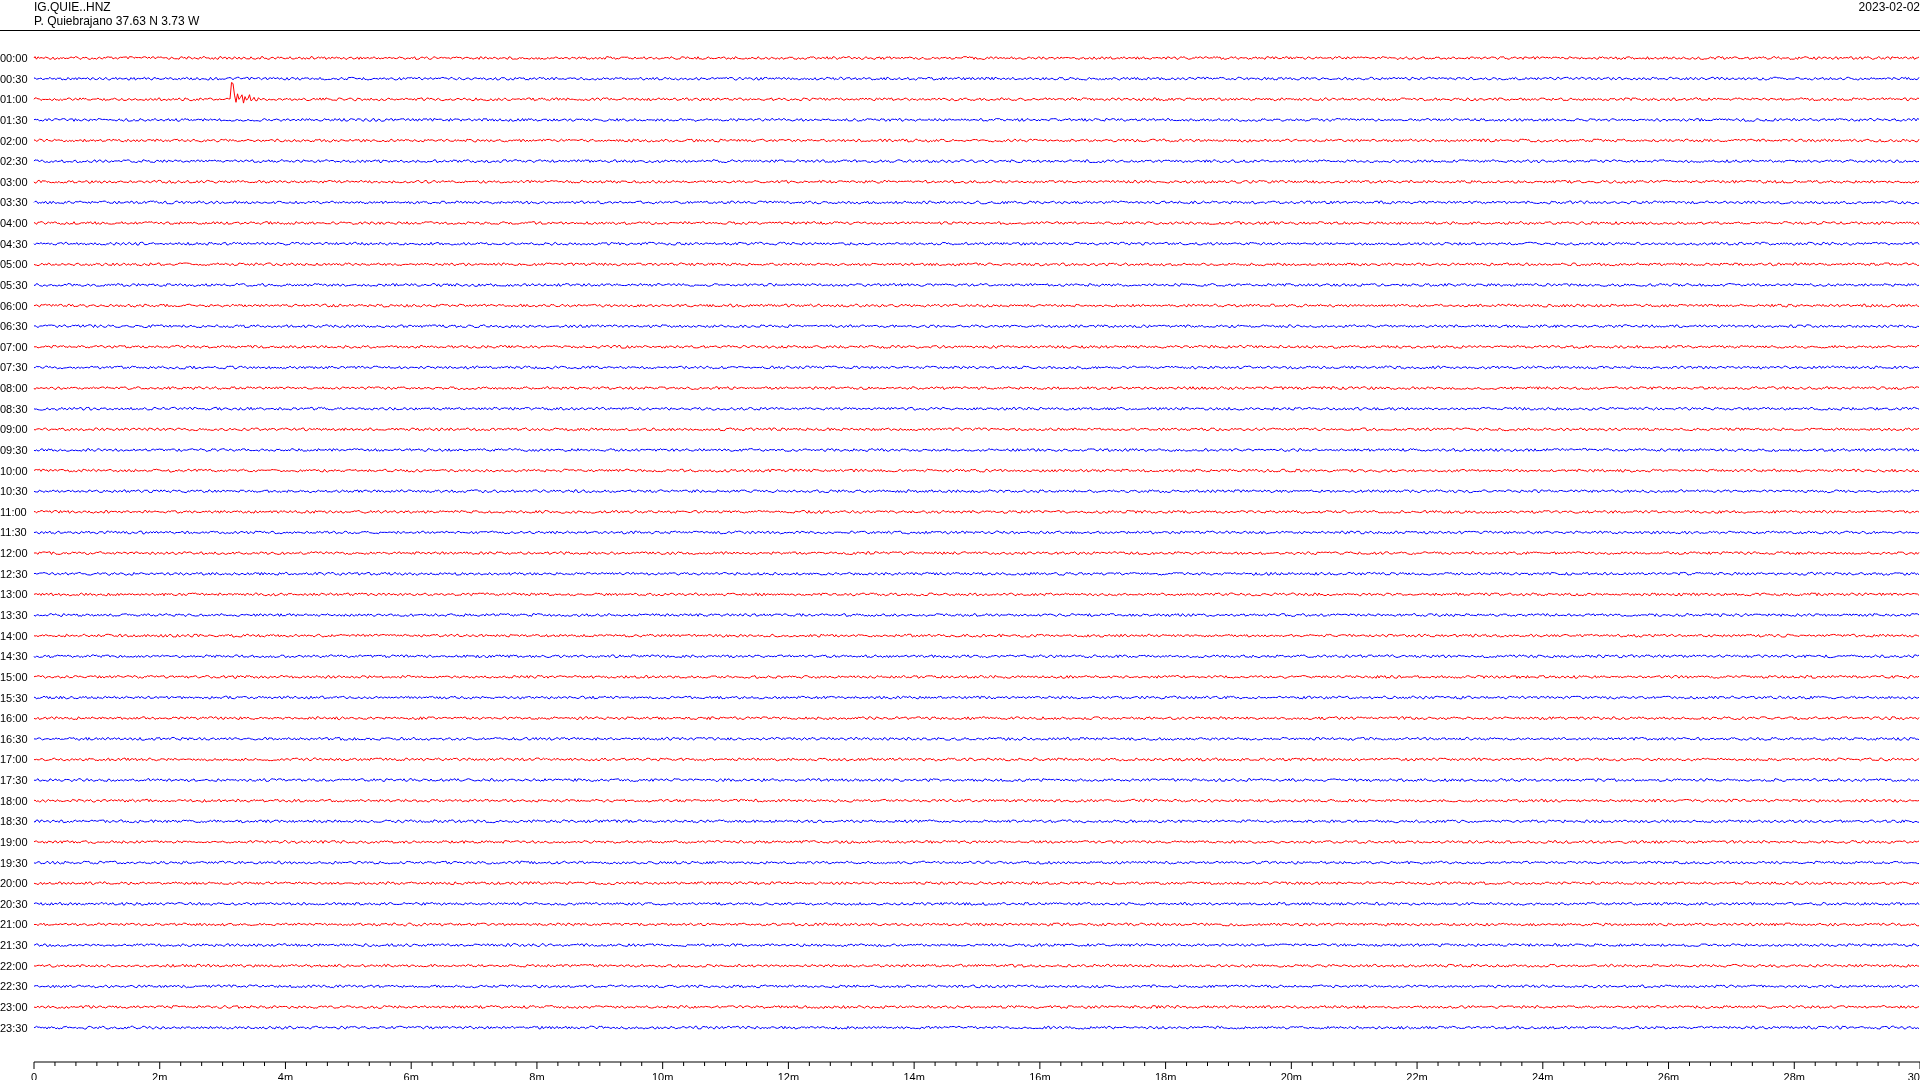 The width and height of the screenshot is (1920, 1080). What do you see at coordinates (14, 821) in the screenshot?
I see `time-label: 18:30` at bounding box center [14, 821].